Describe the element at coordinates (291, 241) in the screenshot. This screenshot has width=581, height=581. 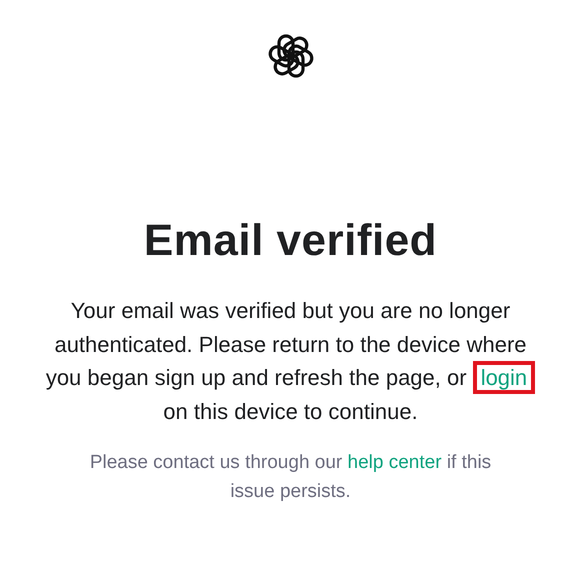
I see `page-heading: Email verified` at that location.